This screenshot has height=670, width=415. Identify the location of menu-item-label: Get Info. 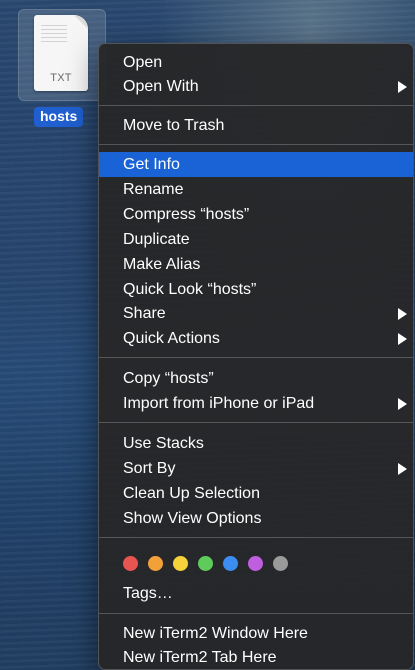
(151, 164).